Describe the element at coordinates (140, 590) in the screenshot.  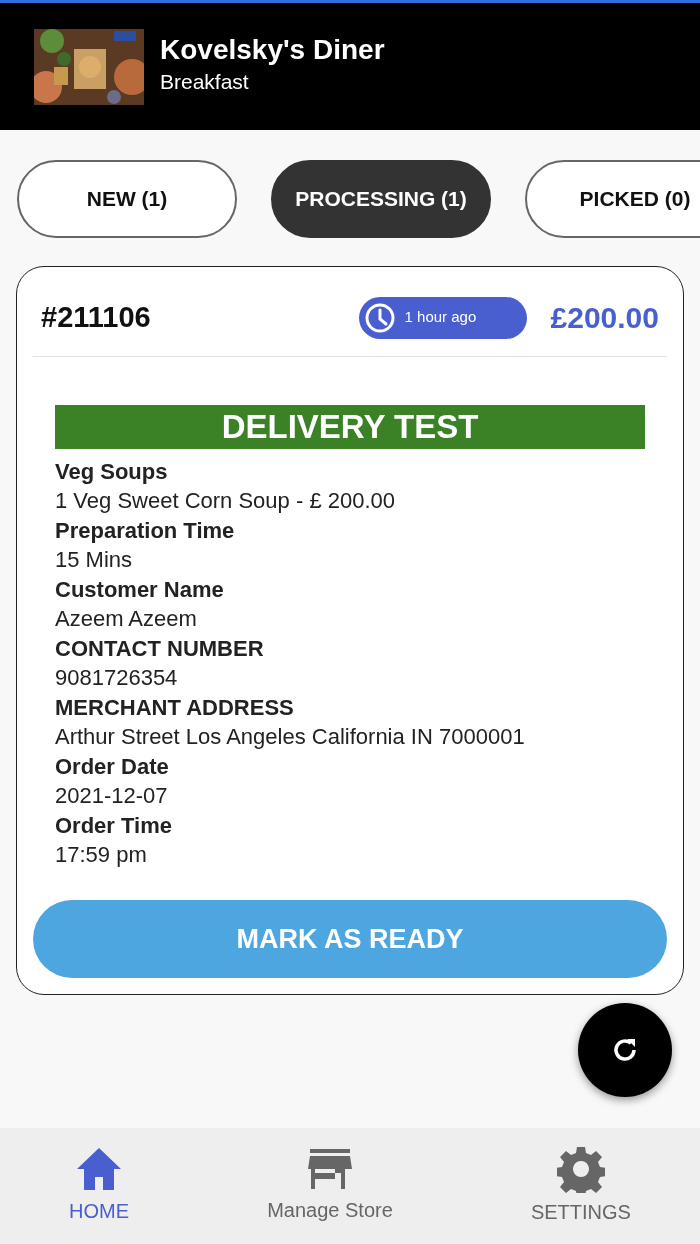
I see `detail-label: Customer Name` at that location.